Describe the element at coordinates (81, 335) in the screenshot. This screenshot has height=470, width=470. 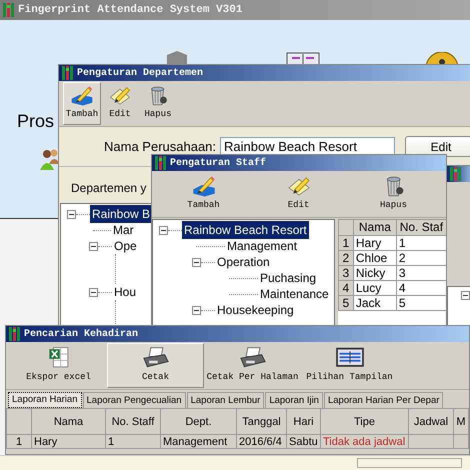
I see `window-title: Pencarian Kehadiran` at that location.